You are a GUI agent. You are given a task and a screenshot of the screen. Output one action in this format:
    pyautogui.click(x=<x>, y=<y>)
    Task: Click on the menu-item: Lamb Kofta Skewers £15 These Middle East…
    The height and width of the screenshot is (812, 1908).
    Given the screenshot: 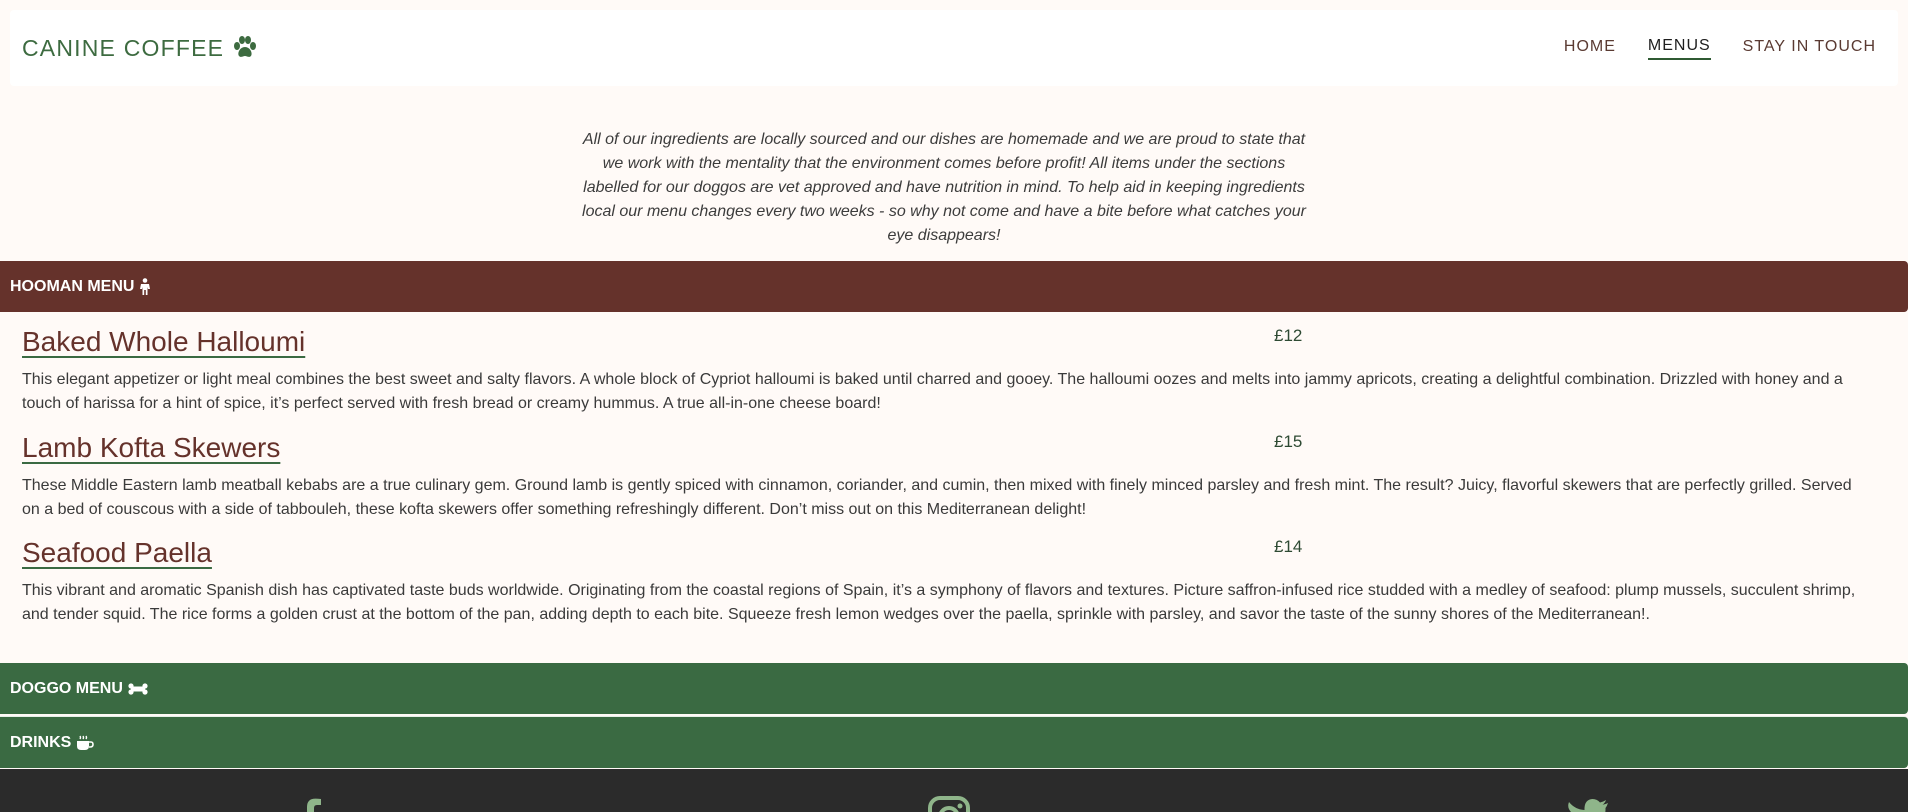 What is the action you would take?
    pyautogui.click(x=957, y=477)
    